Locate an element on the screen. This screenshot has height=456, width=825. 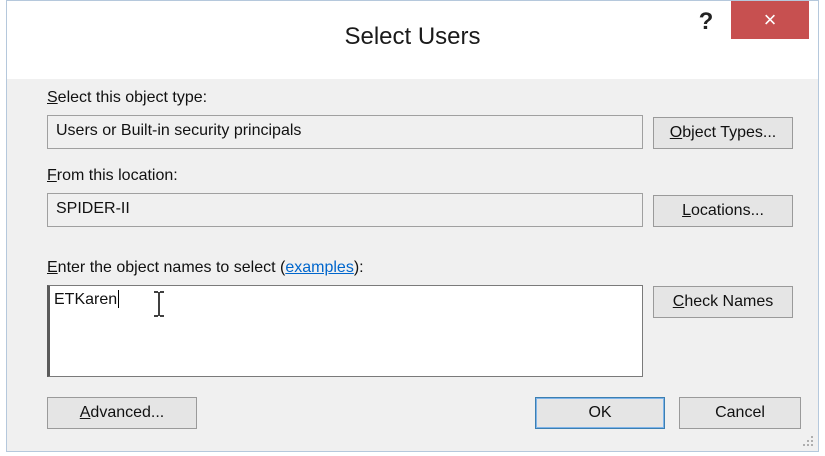
close-button: × is located at coordinates (770, 20).